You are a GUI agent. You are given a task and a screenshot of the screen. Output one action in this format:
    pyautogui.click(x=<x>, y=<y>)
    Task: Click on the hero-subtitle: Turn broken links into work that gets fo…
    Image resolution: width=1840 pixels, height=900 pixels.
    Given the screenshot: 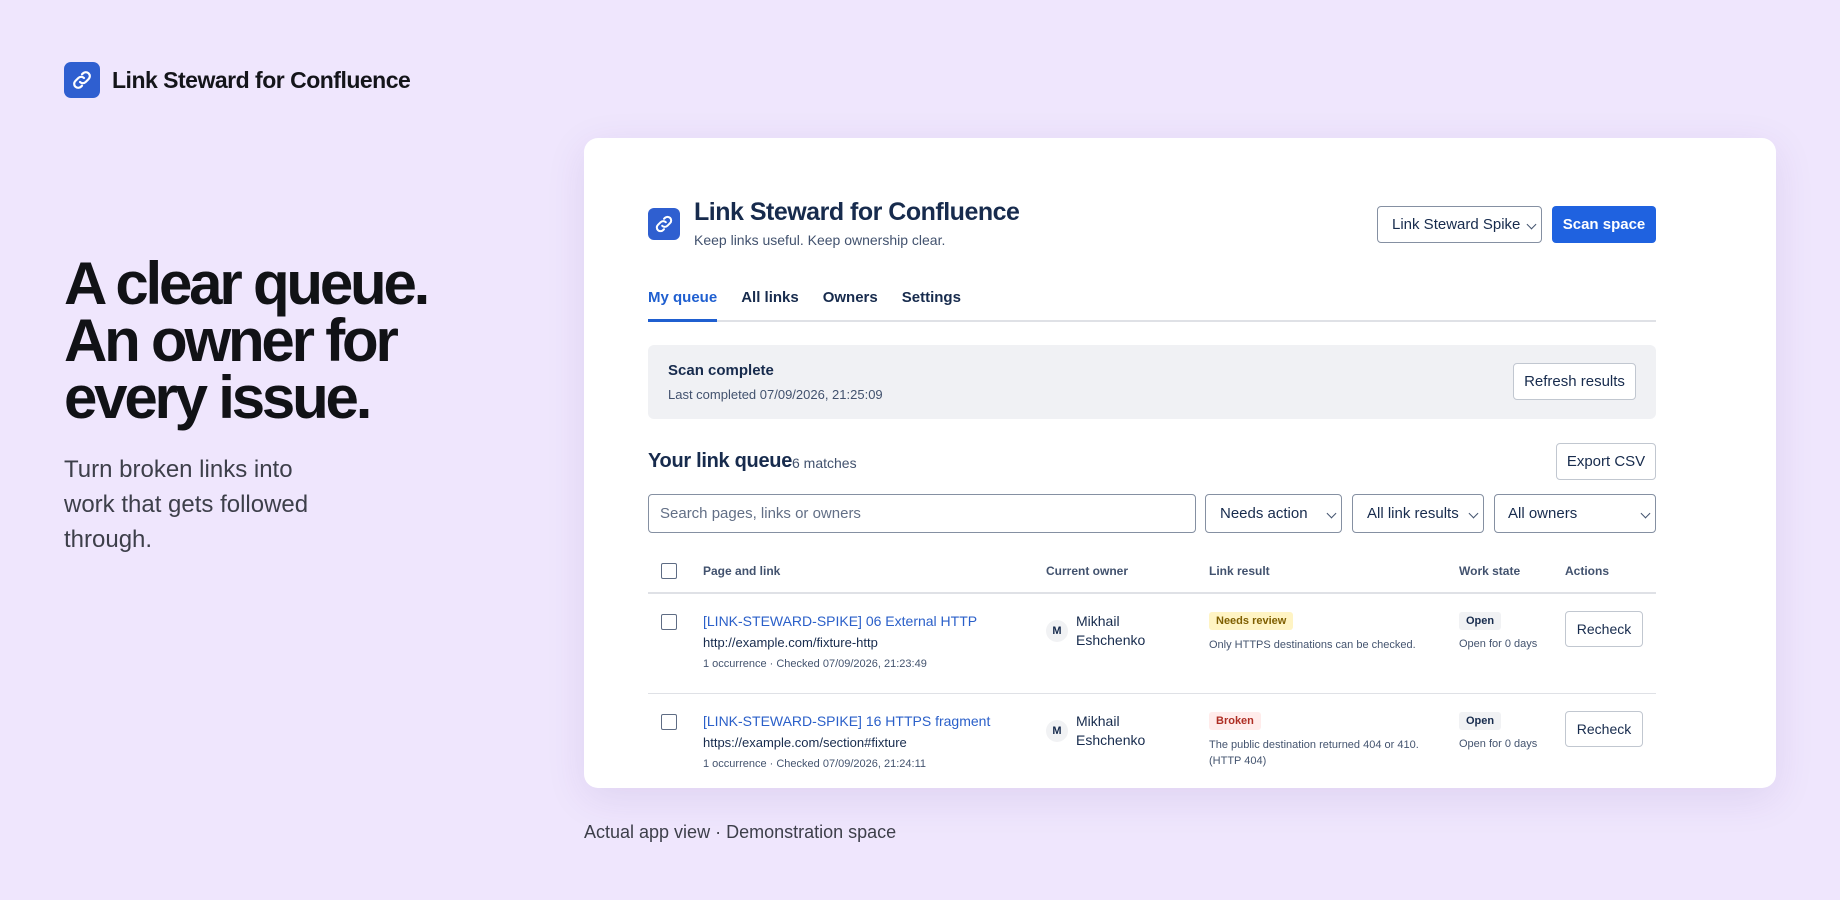 What is the action you would take?
    pyautogui.click(x=186, y=504)
    